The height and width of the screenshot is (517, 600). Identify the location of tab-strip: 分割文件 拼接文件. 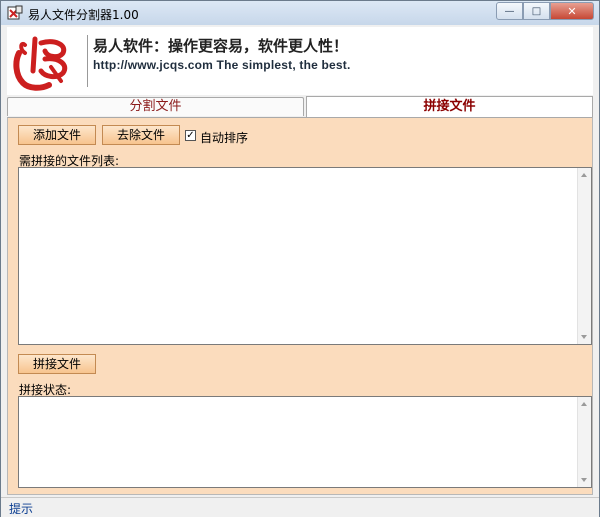
(300, 106).